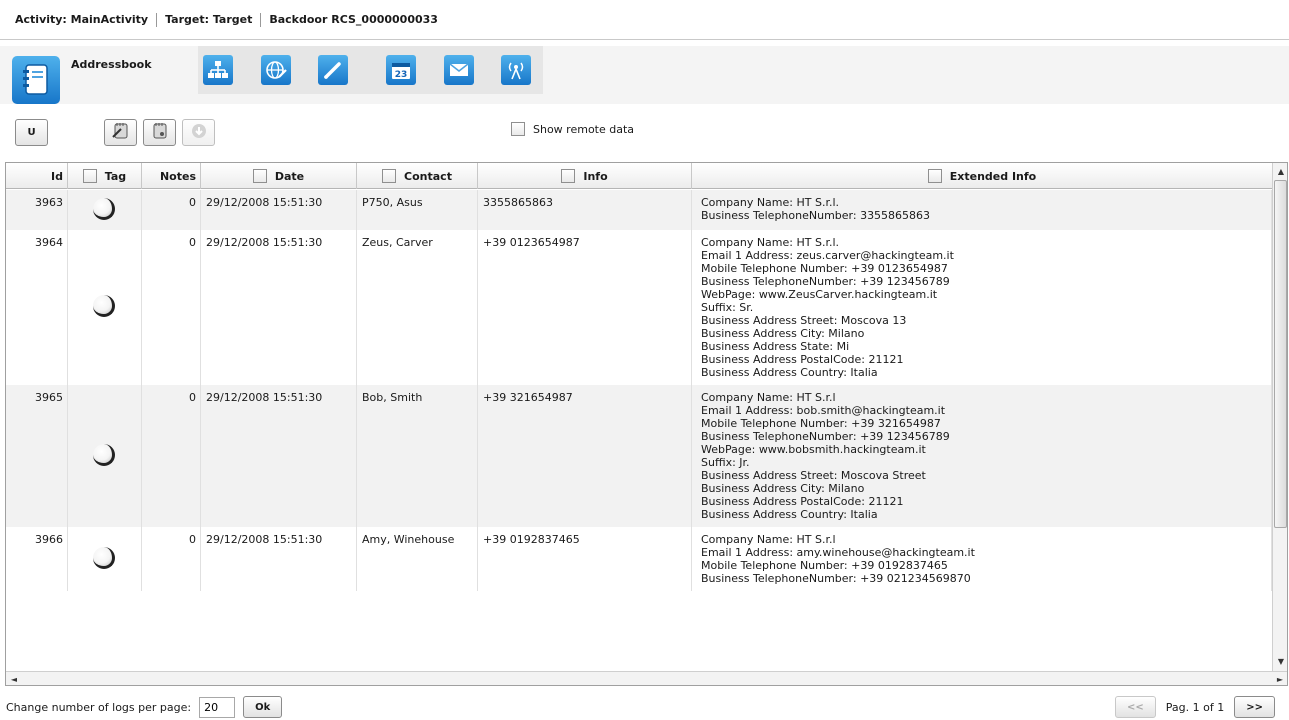 The height and width of the screenshot is (720, 1289). What do you see at coordinates (1135, 707) in the screenshot?
I see `prev-page-button: <<` at bounding box center [1135, 707].